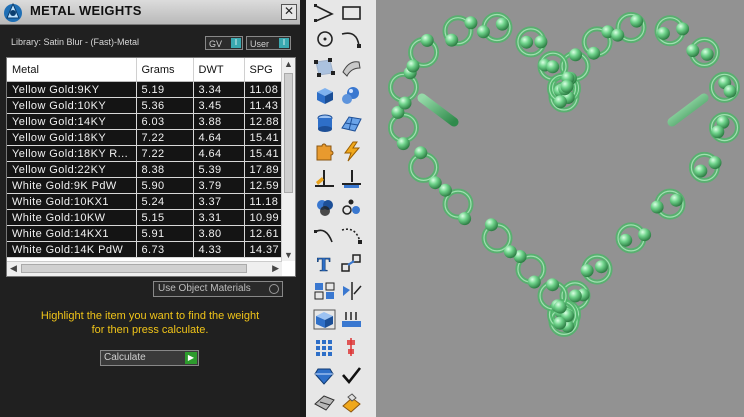  I want to click on horizontal-scrollbar: ◀ ▶, so click(144, 268).